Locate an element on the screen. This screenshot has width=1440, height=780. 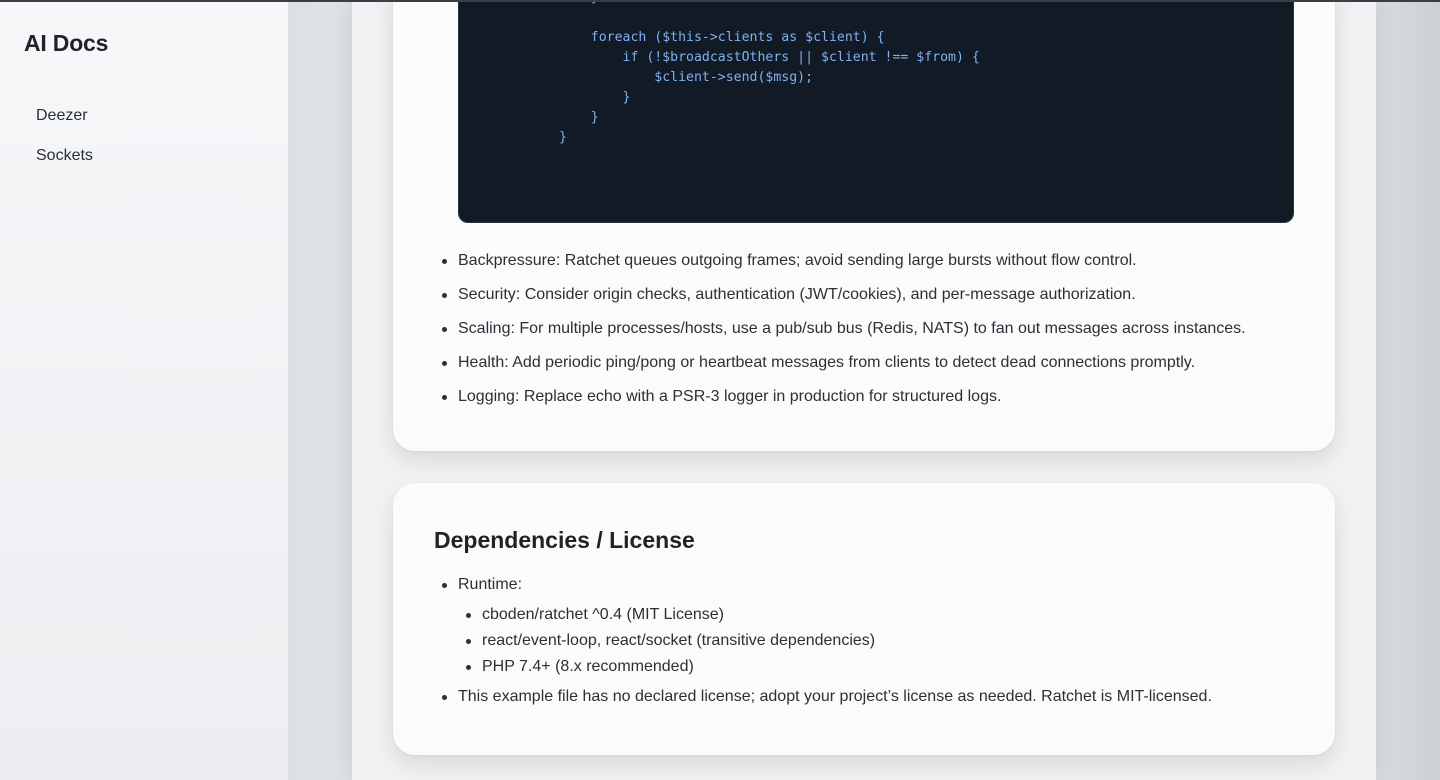
code-line: $client->send($msg); is located at coordinates (686, 77).